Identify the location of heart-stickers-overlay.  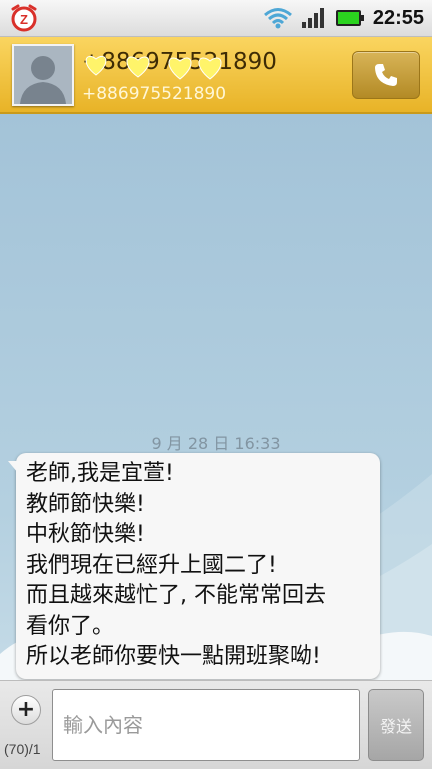
(153, 67).